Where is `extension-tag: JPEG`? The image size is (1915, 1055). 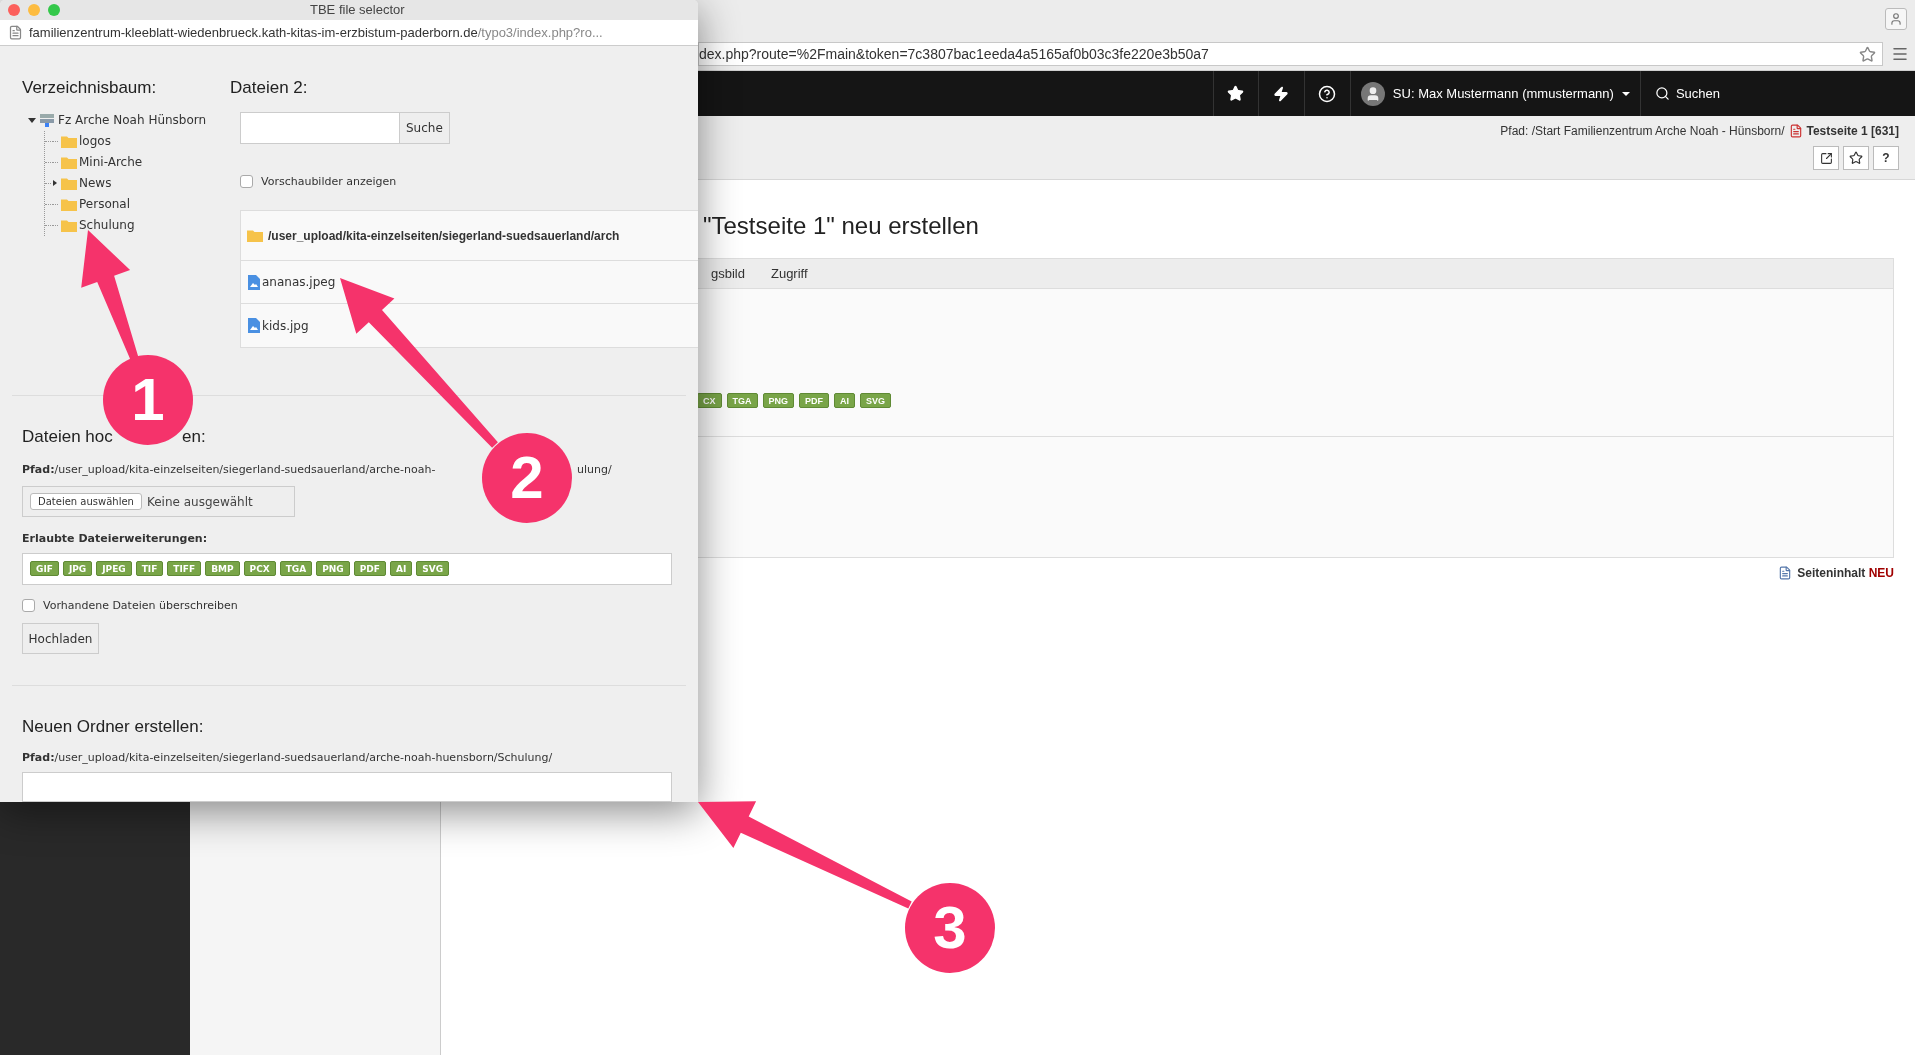 extension-tag: JPEG is located at coordinates (114, 568).